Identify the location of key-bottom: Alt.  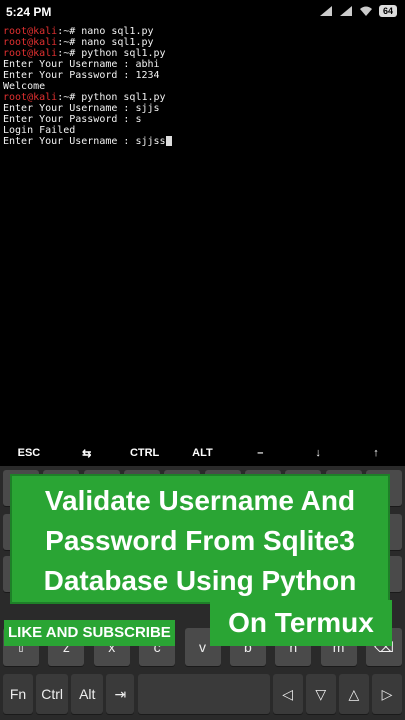
(87, 694).